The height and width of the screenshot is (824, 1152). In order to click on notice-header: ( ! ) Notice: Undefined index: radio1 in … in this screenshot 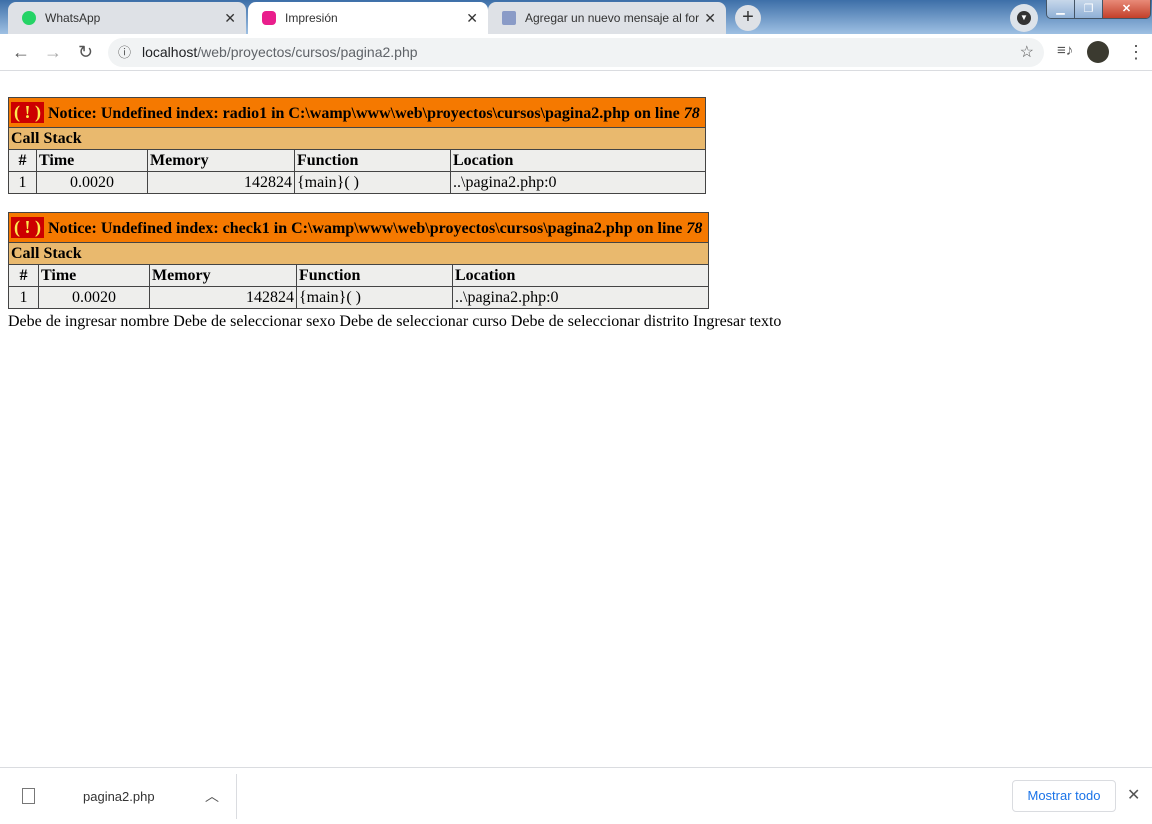, I will do `click(357, 112)`.